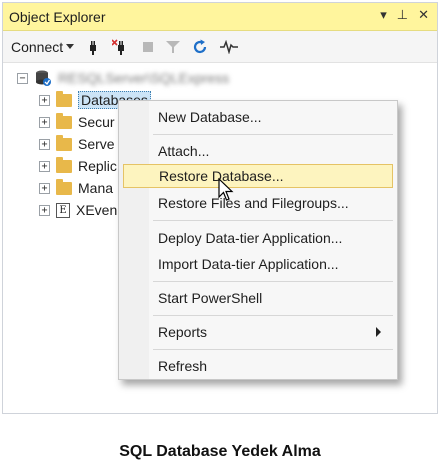  I want to click on pin-icon: ⊥, so click(402, 15).